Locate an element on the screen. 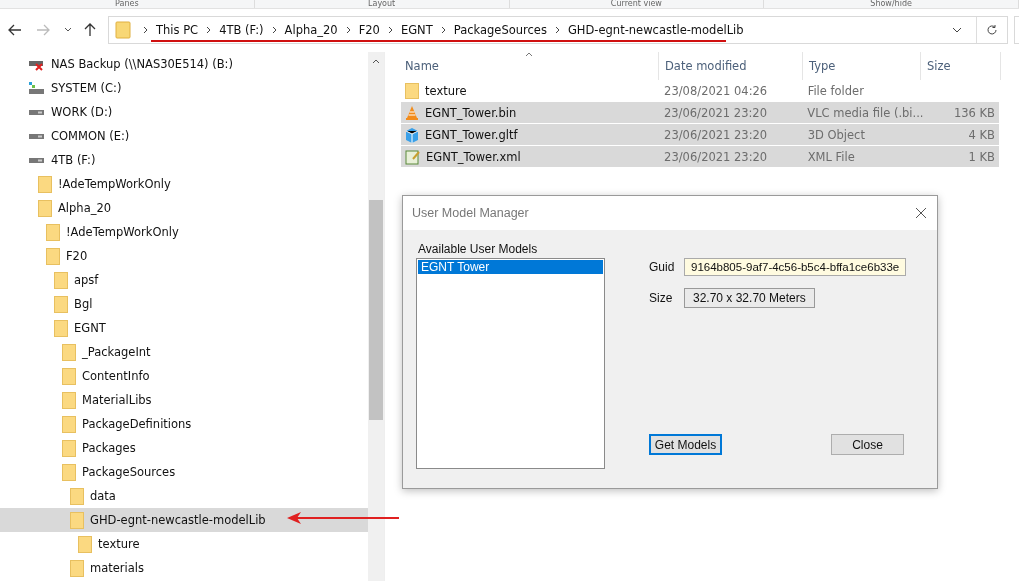 This screenshot has width=1019, height=581. tree-item-label: SYSTEM (C:) is located at coordinates (86, 88).